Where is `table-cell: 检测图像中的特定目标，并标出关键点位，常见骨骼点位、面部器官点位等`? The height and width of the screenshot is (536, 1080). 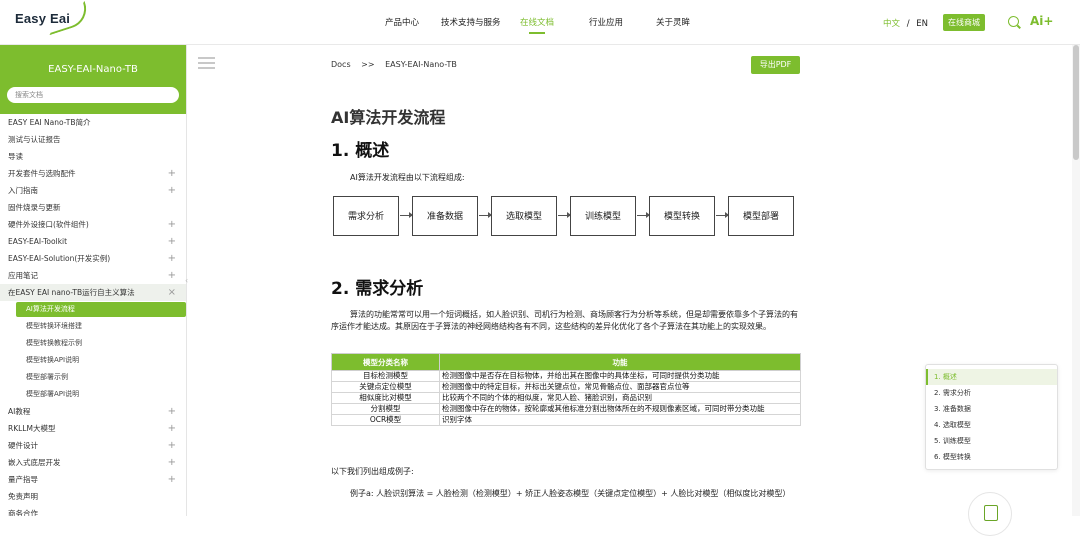 table-cell: 检测图像中的特定目标，并标出关键点位，常见骨骼点位、面部器官点位等 is located at coordinates (620, 387).